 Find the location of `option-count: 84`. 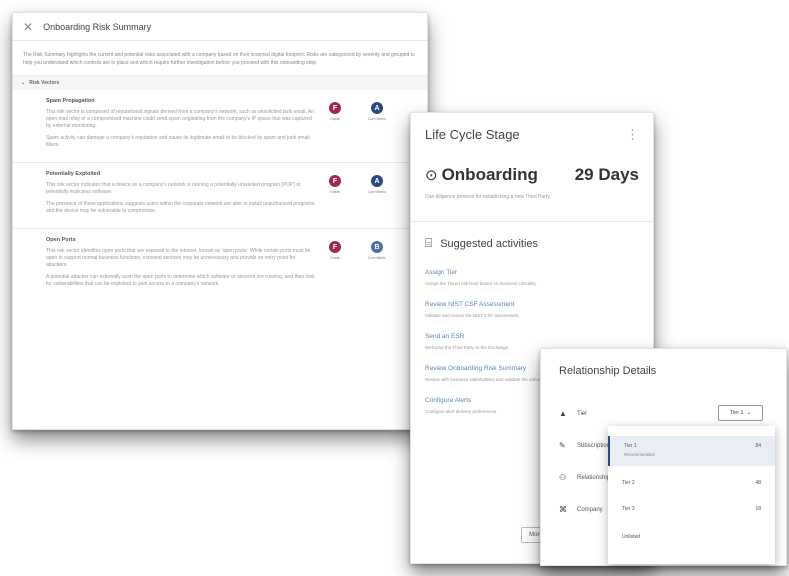

option-count: 84 is located at coordinates (758, 446).